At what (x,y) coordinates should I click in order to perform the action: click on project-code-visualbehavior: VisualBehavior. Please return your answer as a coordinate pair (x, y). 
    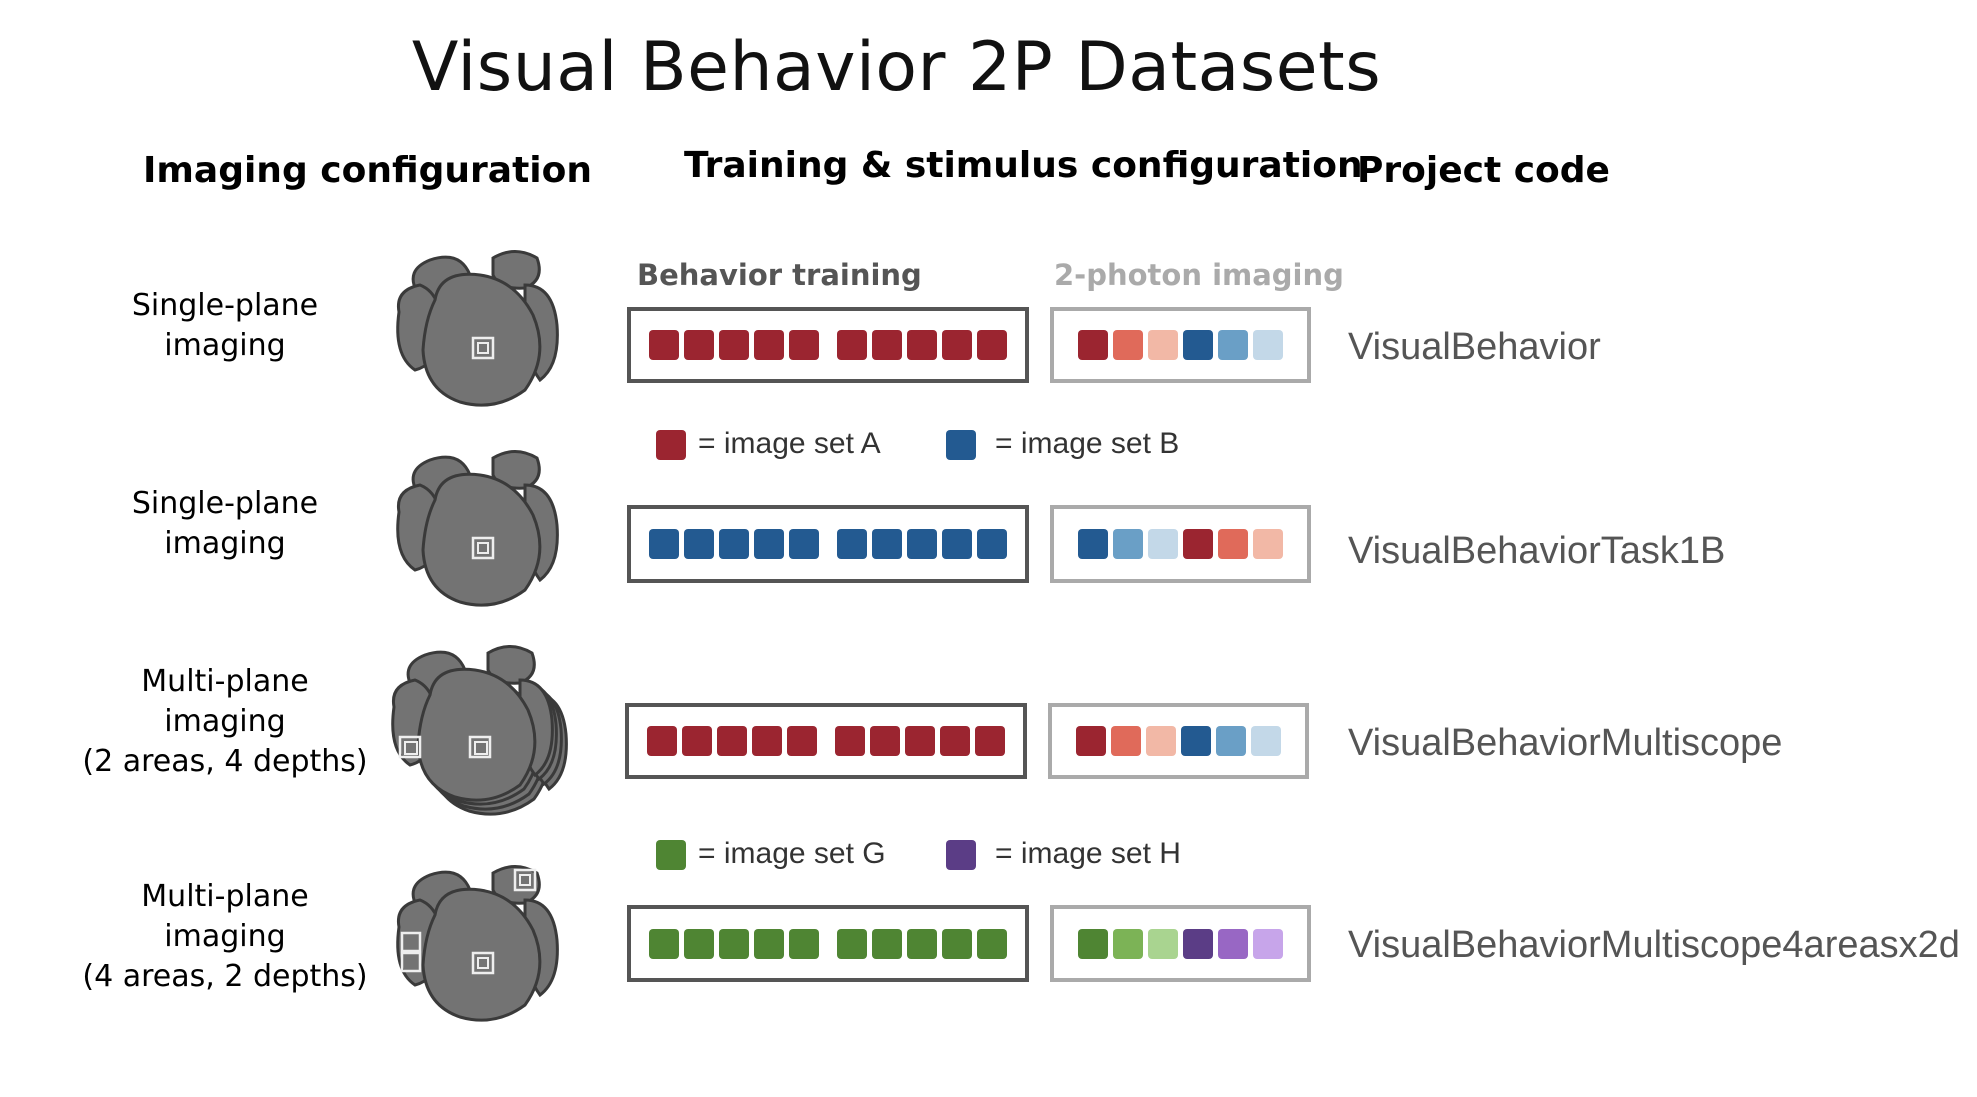
    Looking at the image, I should click on (1474, 347).